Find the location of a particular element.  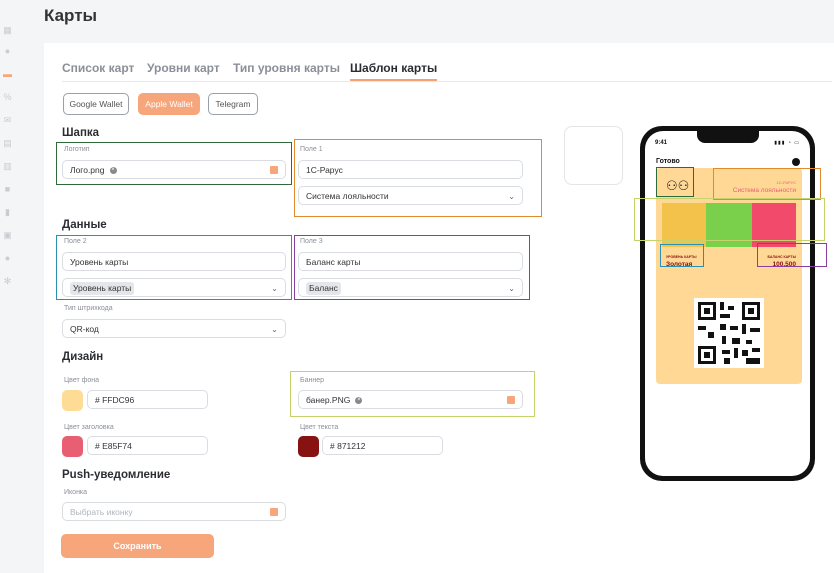

tab-card-template: Шаблон карты is located at coordinates (394, 71).